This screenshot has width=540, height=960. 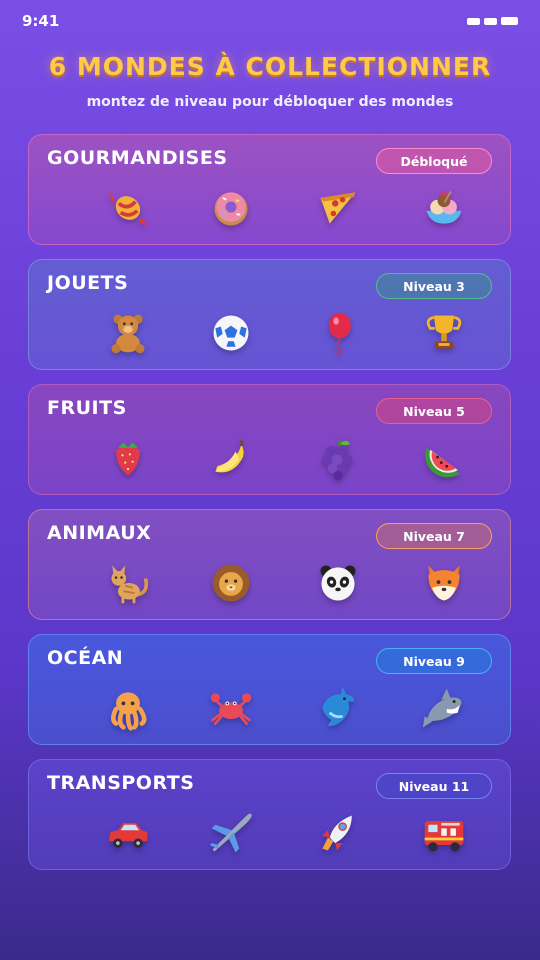 I want to click on dolphin-icon, so click(x=338, y=708).